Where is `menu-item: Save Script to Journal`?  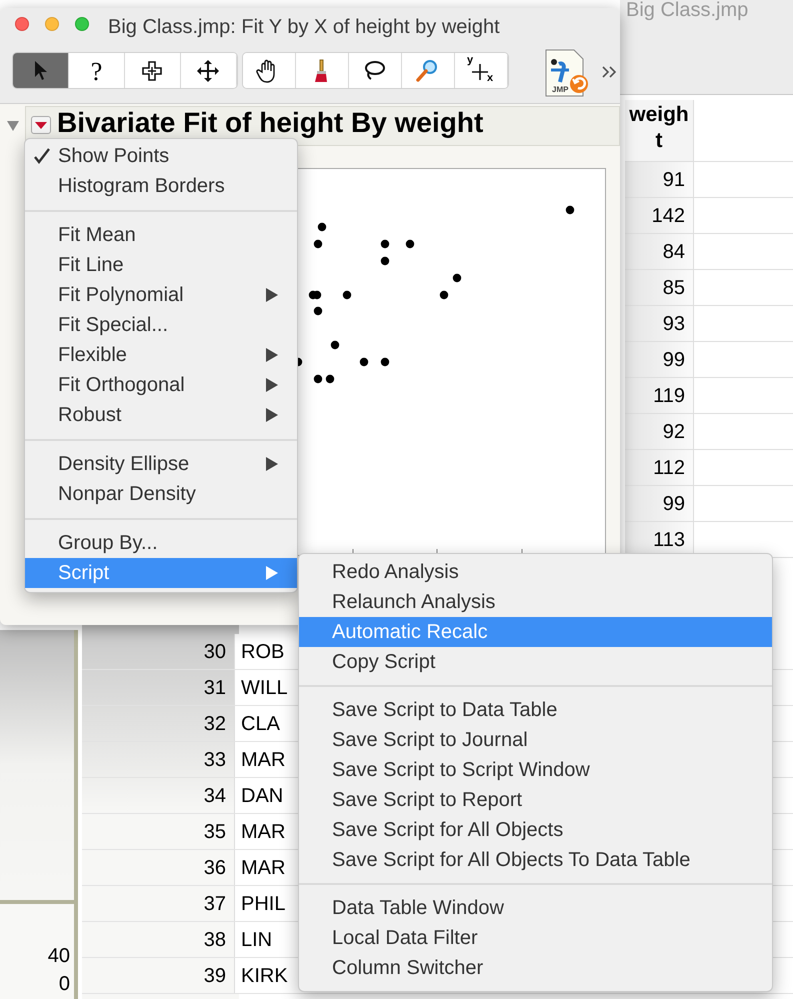
menu-item: Save Script to Journal is located at coordinates (535, 740).